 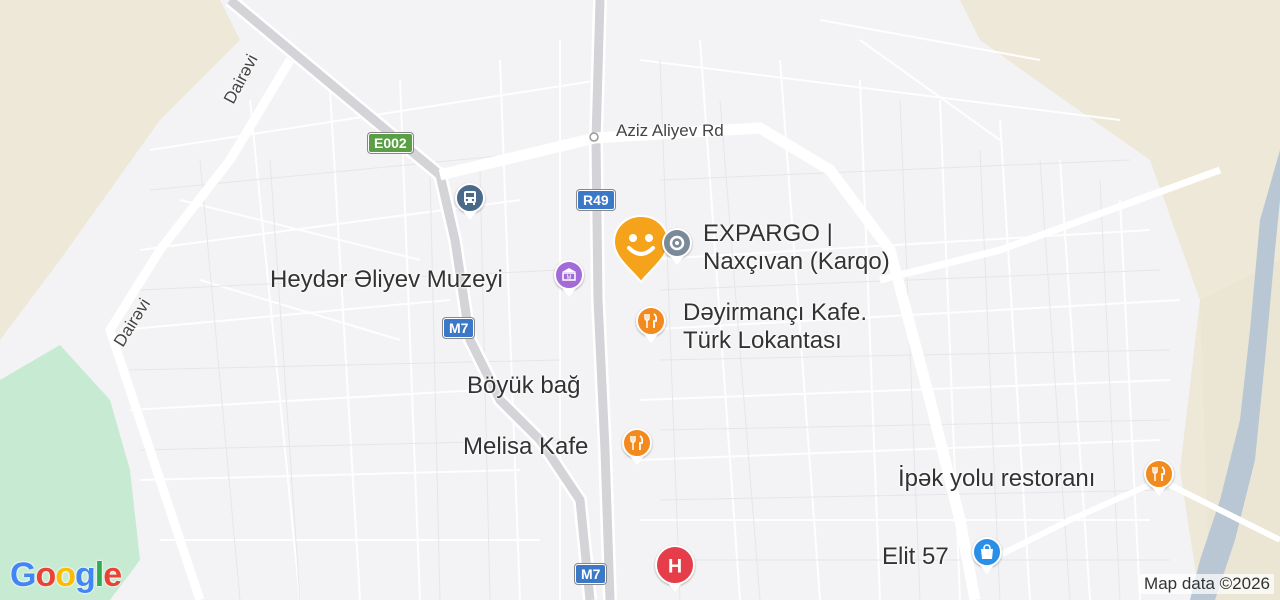 I want to click on bus-stop-marker, so click(x=470, y=198).